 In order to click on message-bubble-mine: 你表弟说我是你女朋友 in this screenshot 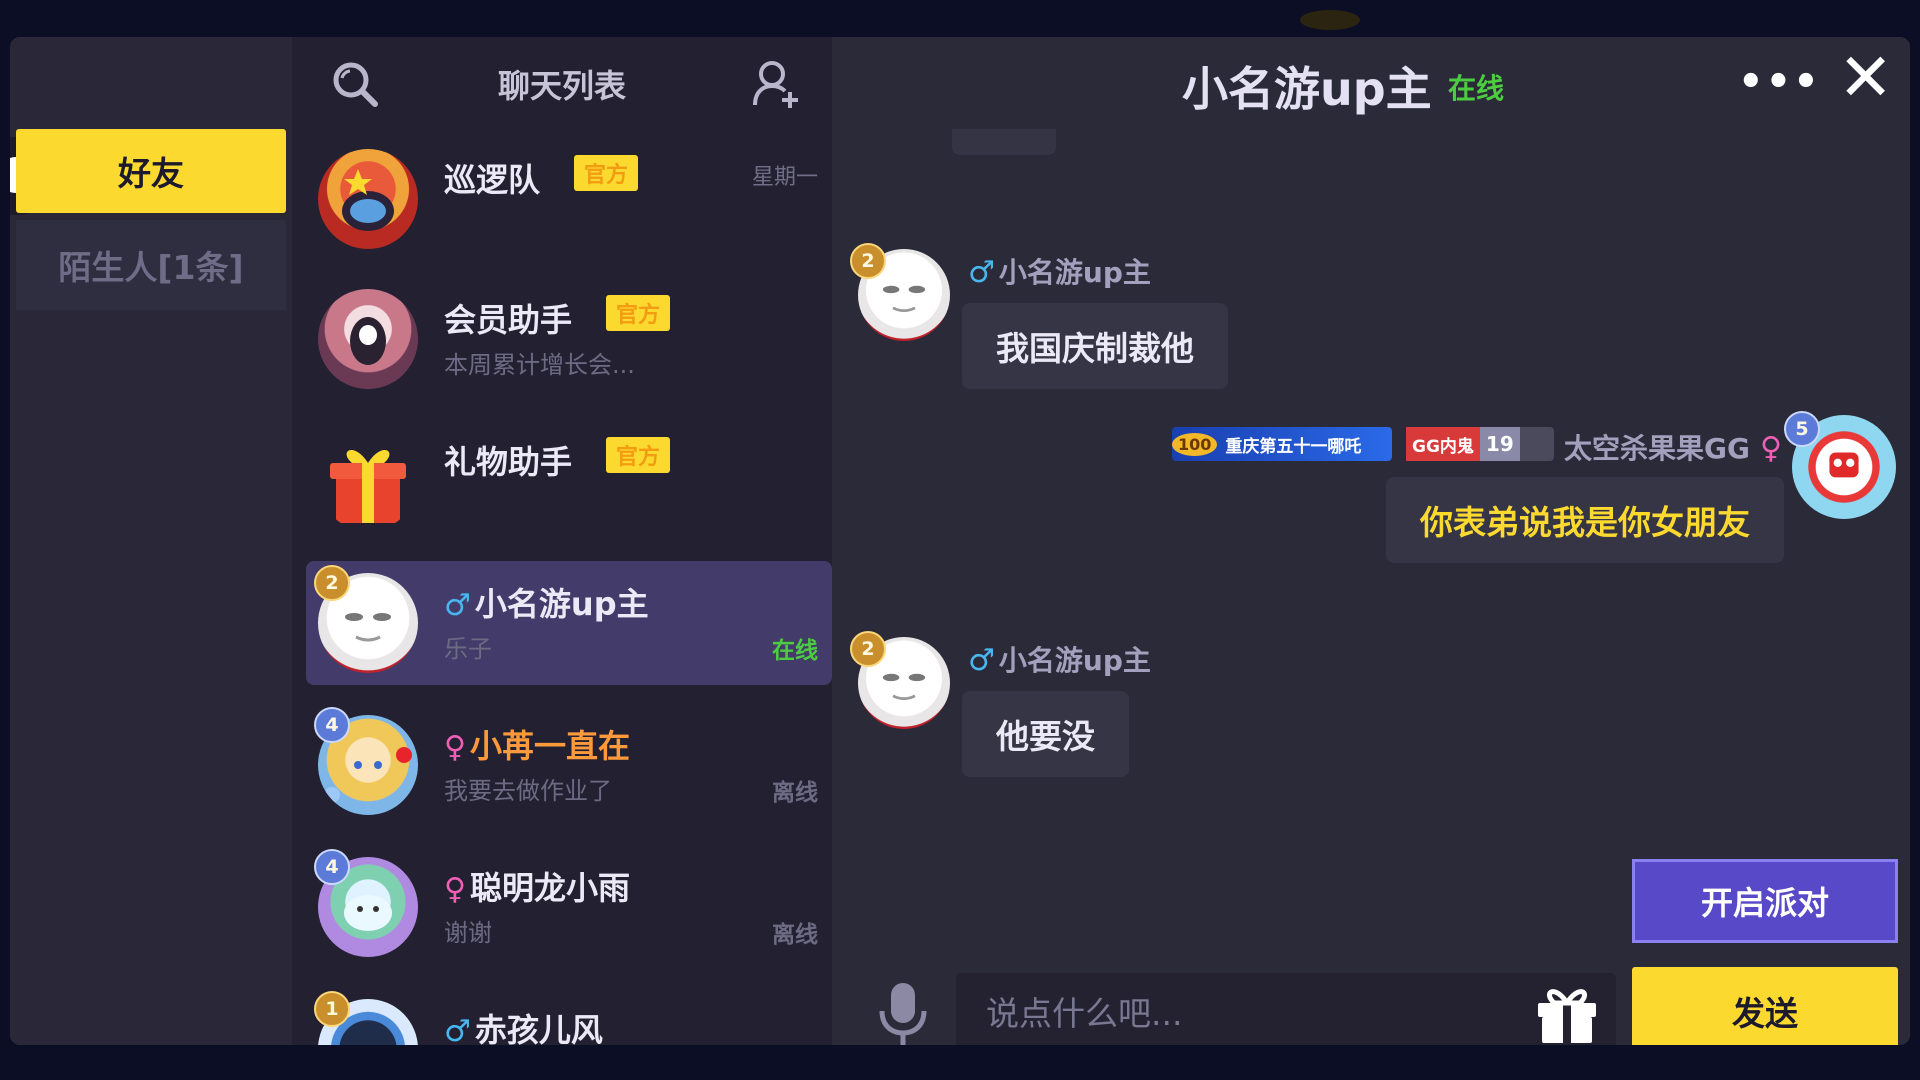, I will do `click(1585, 520)`.